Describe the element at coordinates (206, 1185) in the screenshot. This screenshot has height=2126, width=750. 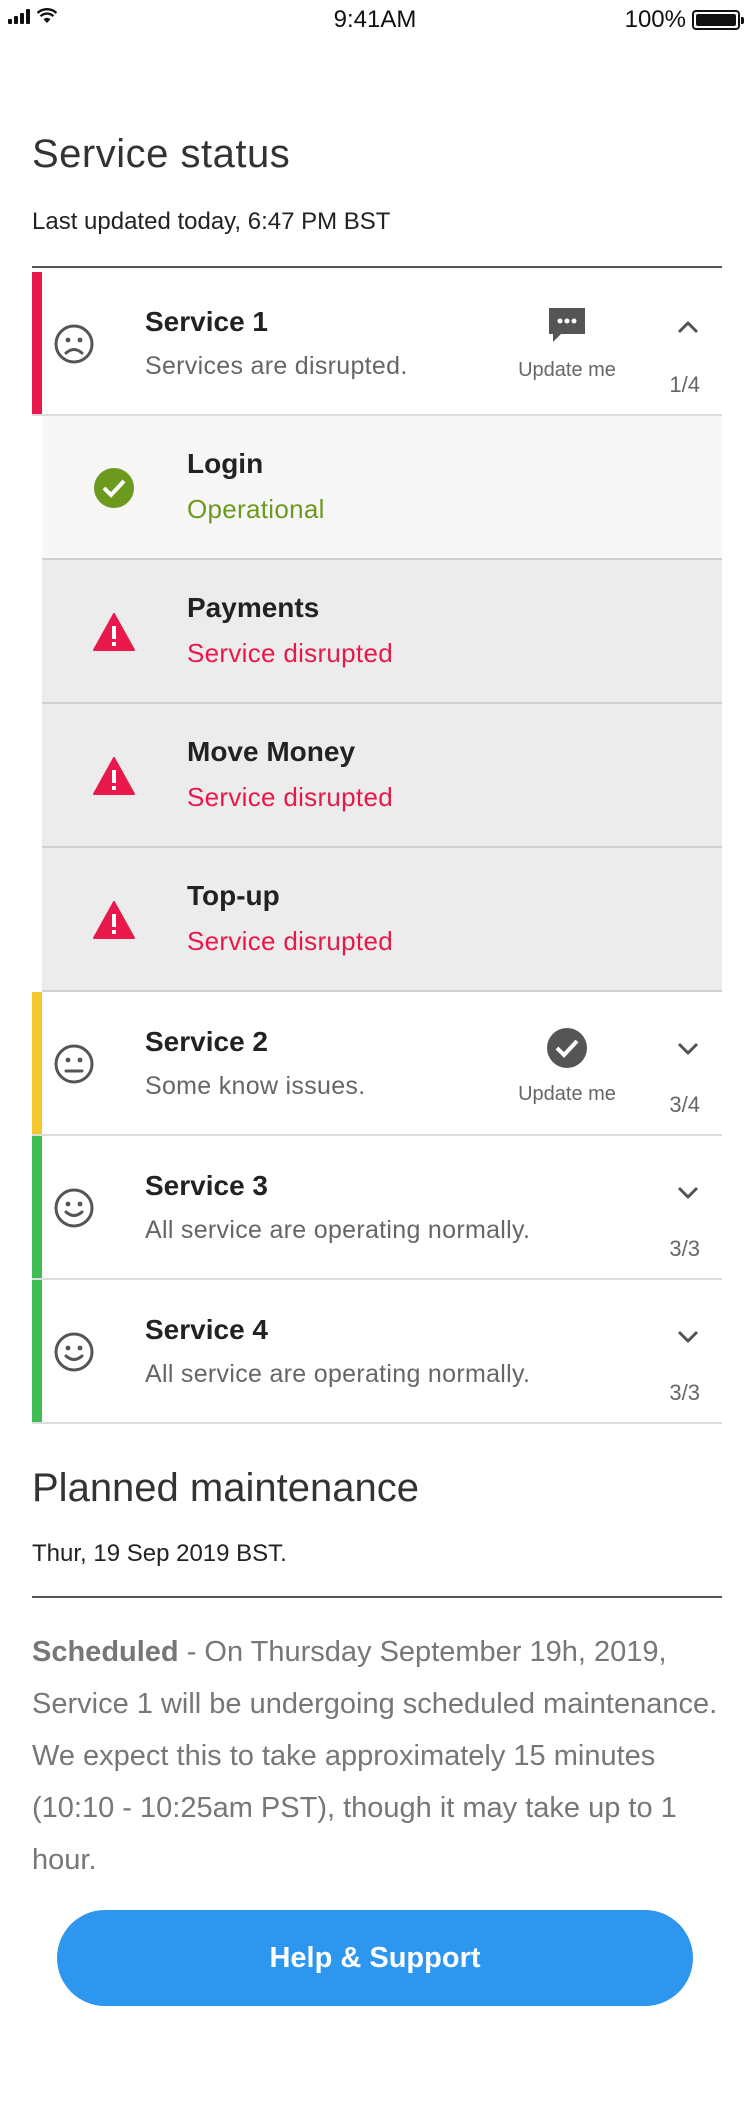
I see `service-name: Service 3` at that location.